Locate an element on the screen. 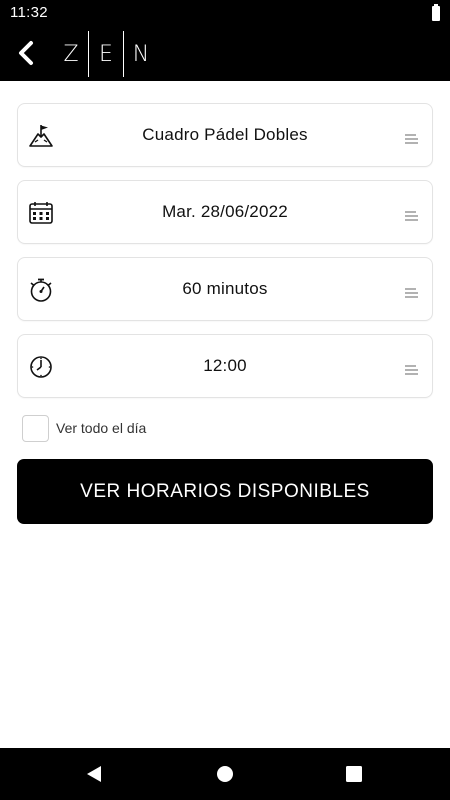  duration-value: 60 minutos is located at coordinates (225, 288).